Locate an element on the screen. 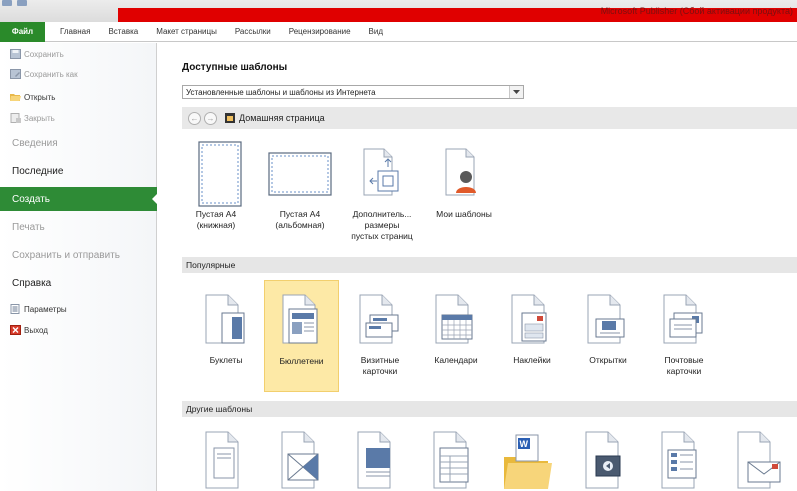 This screenshot has width=797, height=491. other-template-word-import-icon: W is located at coordinates (527, 462).